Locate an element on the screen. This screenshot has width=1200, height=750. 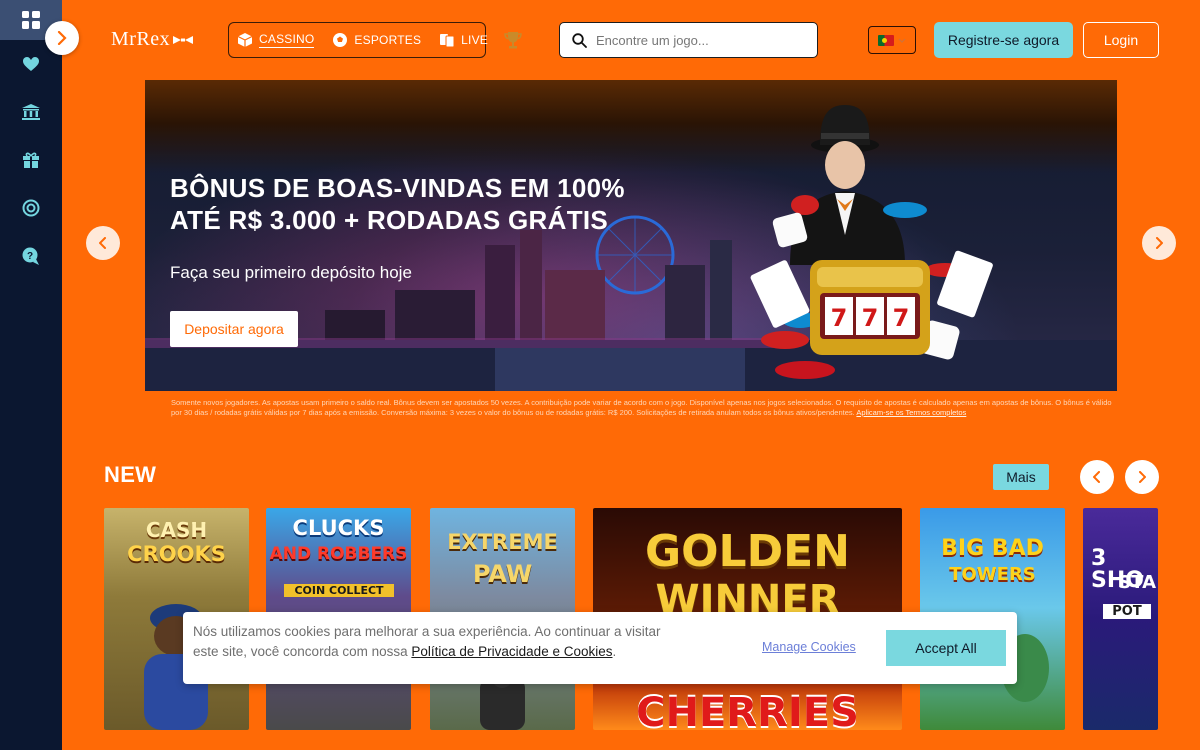
game-title-line1: GOLDEN is located at coordinates (747, 551).